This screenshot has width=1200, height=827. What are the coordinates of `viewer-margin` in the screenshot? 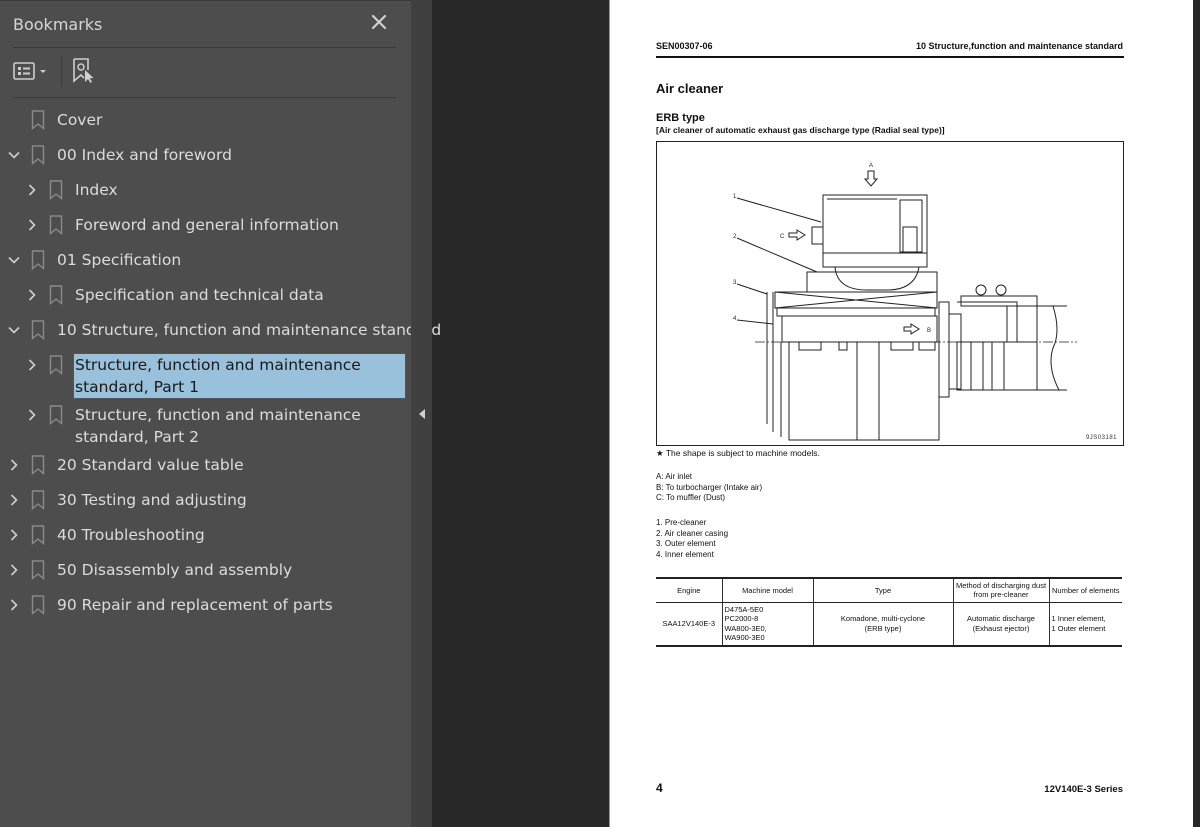 It's located at (1196, 413).